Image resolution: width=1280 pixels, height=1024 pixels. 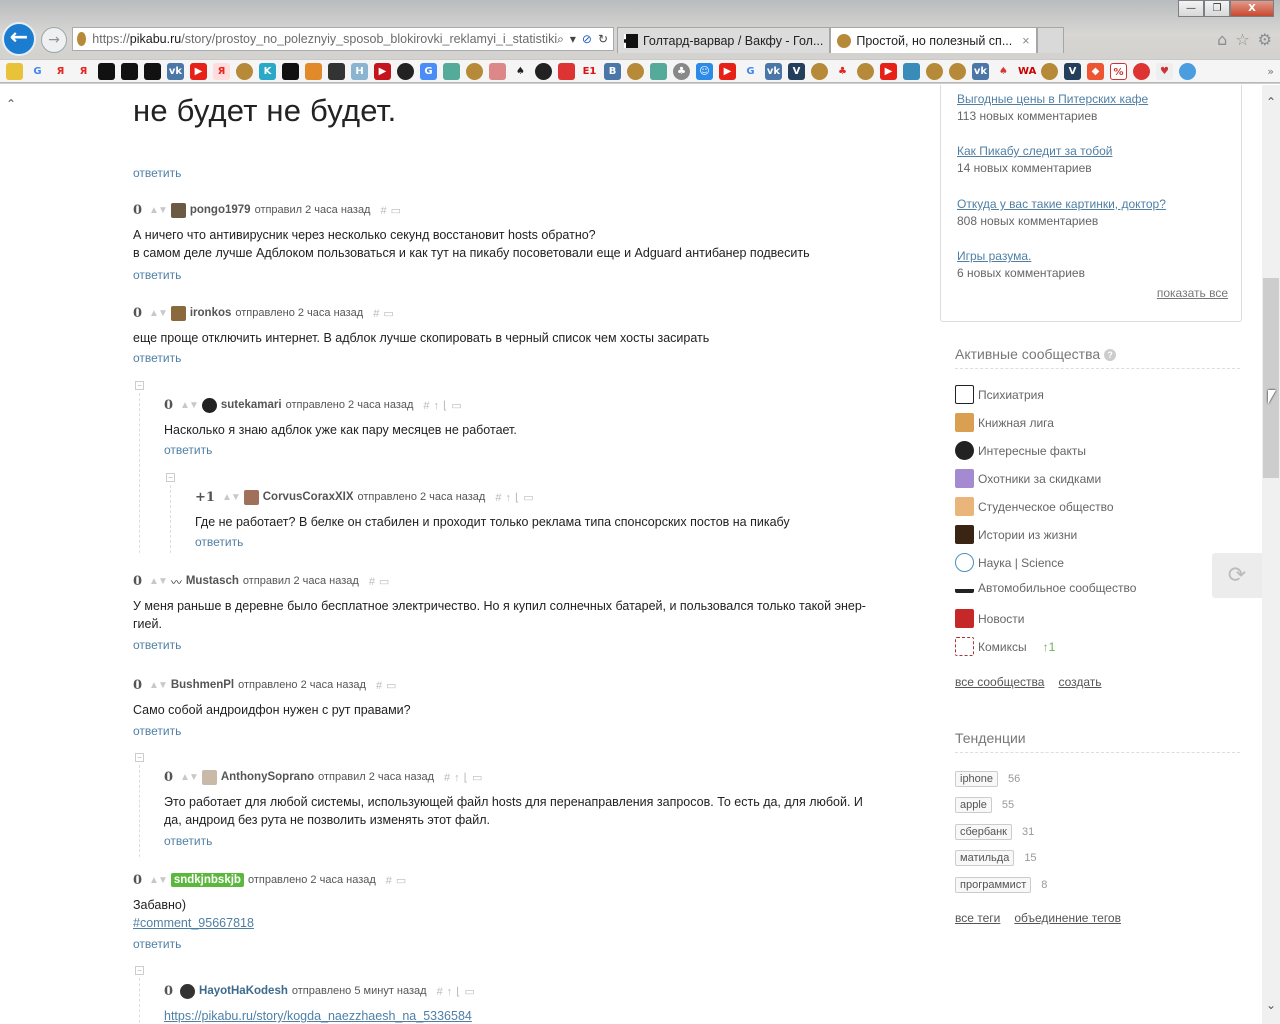 What do you see at coordinates (1271, 1005) in the screenshot?
I see `scroll-down-icon: ⌄` at bounding box center [1271, 1005].